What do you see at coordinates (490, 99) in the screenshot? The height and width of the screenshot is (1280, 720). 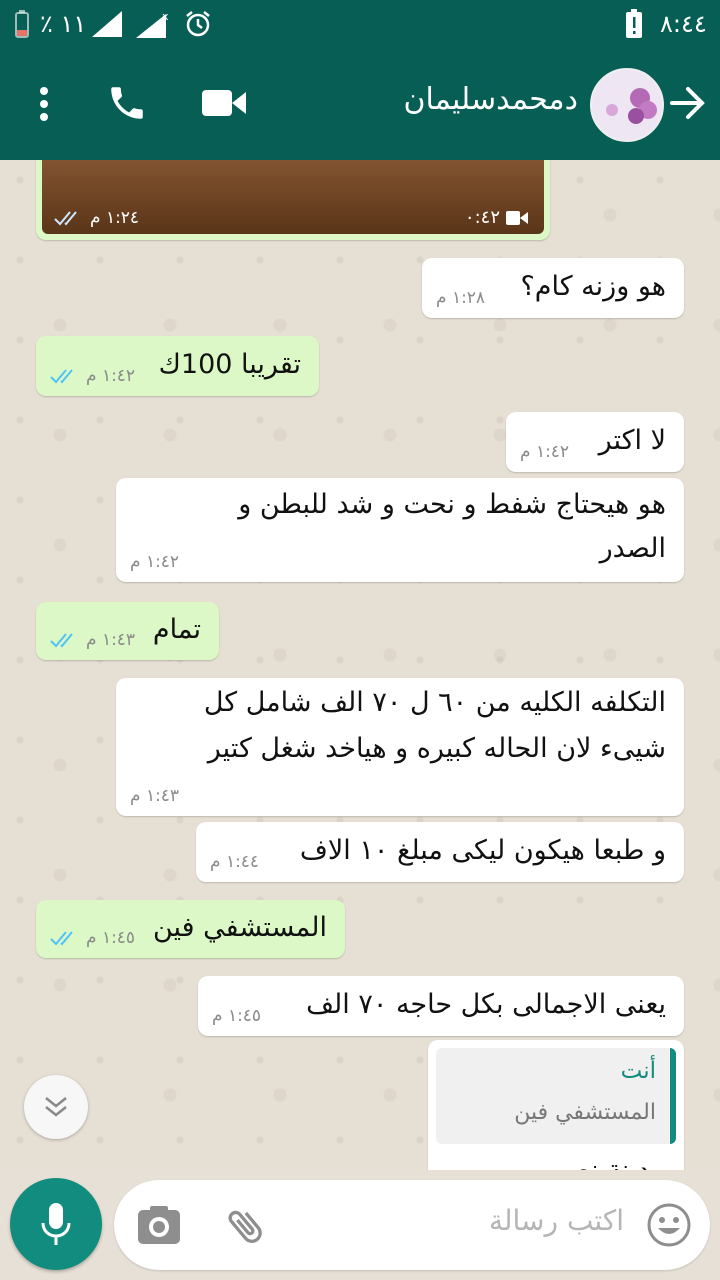 I see `contact-name: دمحمدسليمان` at bounding box center [490, 99].